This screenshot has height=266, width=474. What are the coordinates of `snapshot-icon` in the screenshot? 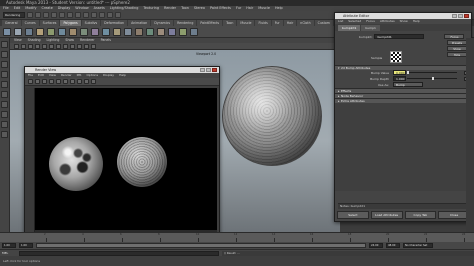 It's located at (58, 81).